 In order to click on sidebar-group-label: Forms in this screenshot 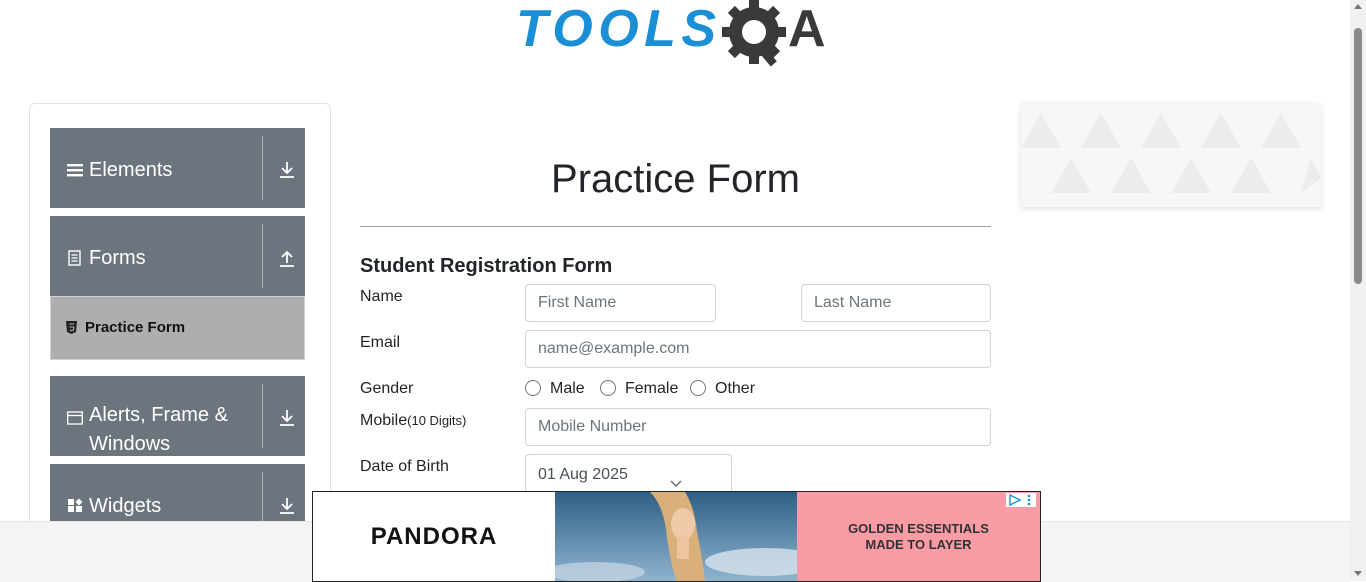, I will do `click(117, 258)`.